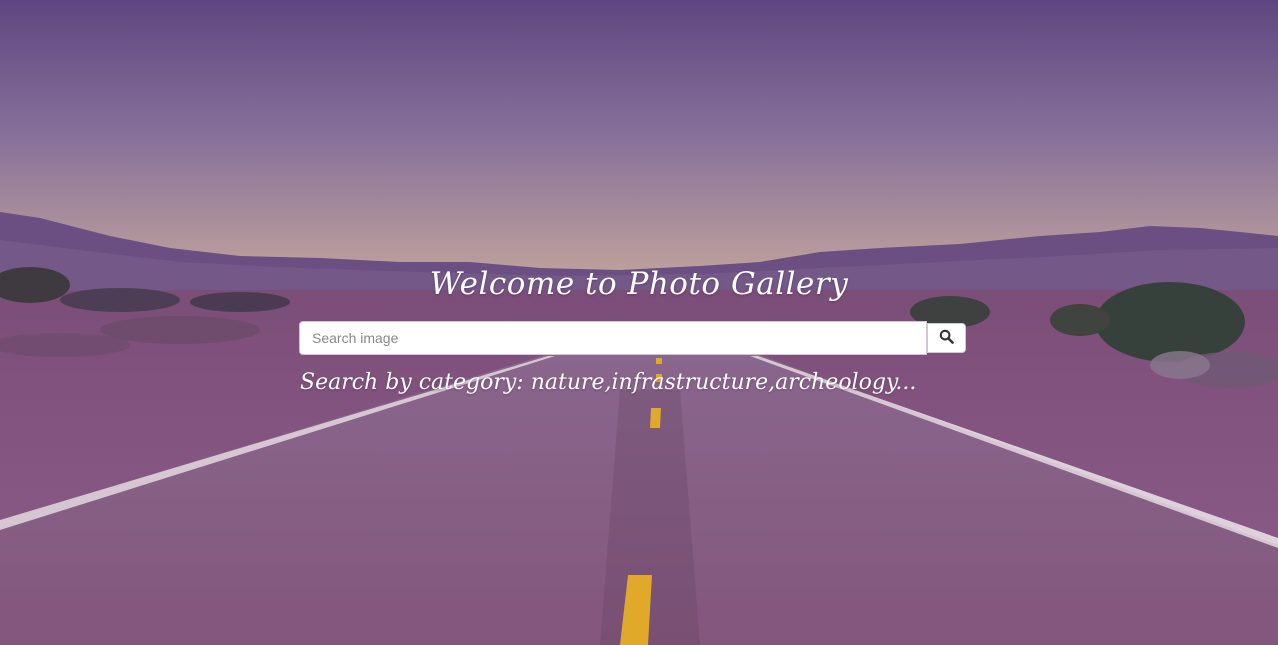 Image resolution: width=1278 pixels, height=645 pixels. I want to click on search-icon, so click(946, 338).